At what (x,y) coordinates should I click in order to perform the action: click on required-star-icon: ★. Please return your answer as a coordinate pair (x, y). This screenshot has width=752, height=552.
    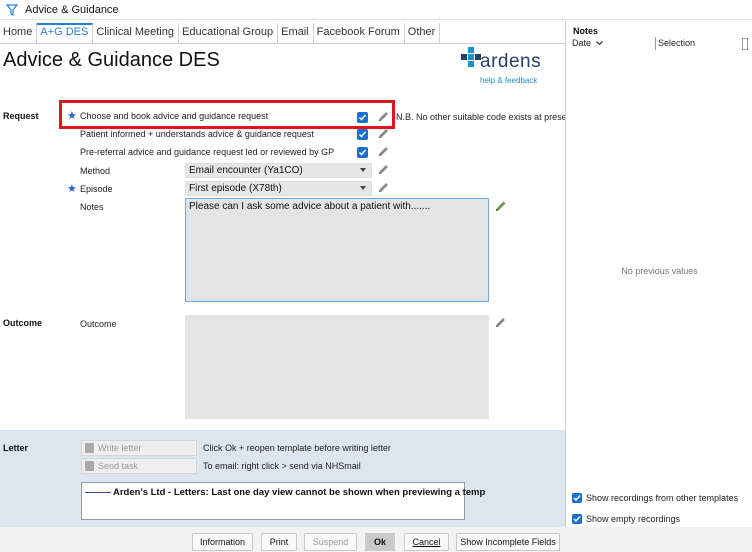
    Looking at the image, I should click on (72, 189).